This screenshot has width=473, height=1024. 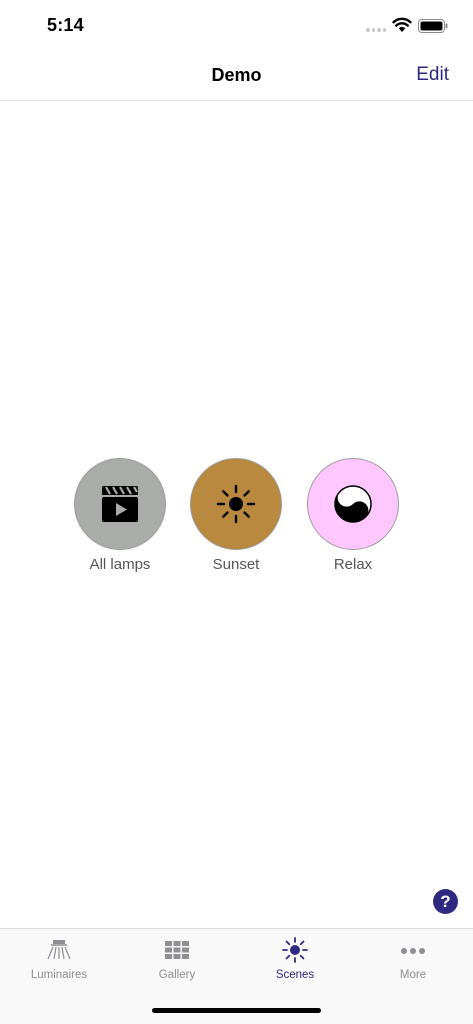 I want to click on battery-icon, so click(x=433, y=26).